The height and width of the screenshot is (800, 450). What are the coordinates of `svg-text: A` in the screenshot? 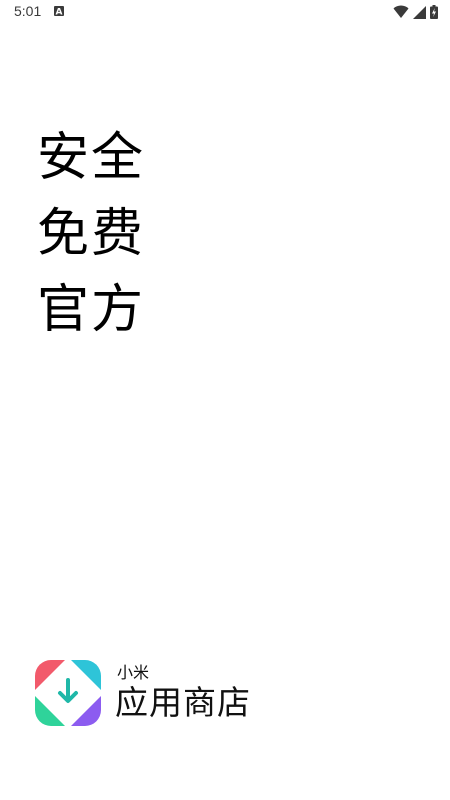 It's located at (59, 12).